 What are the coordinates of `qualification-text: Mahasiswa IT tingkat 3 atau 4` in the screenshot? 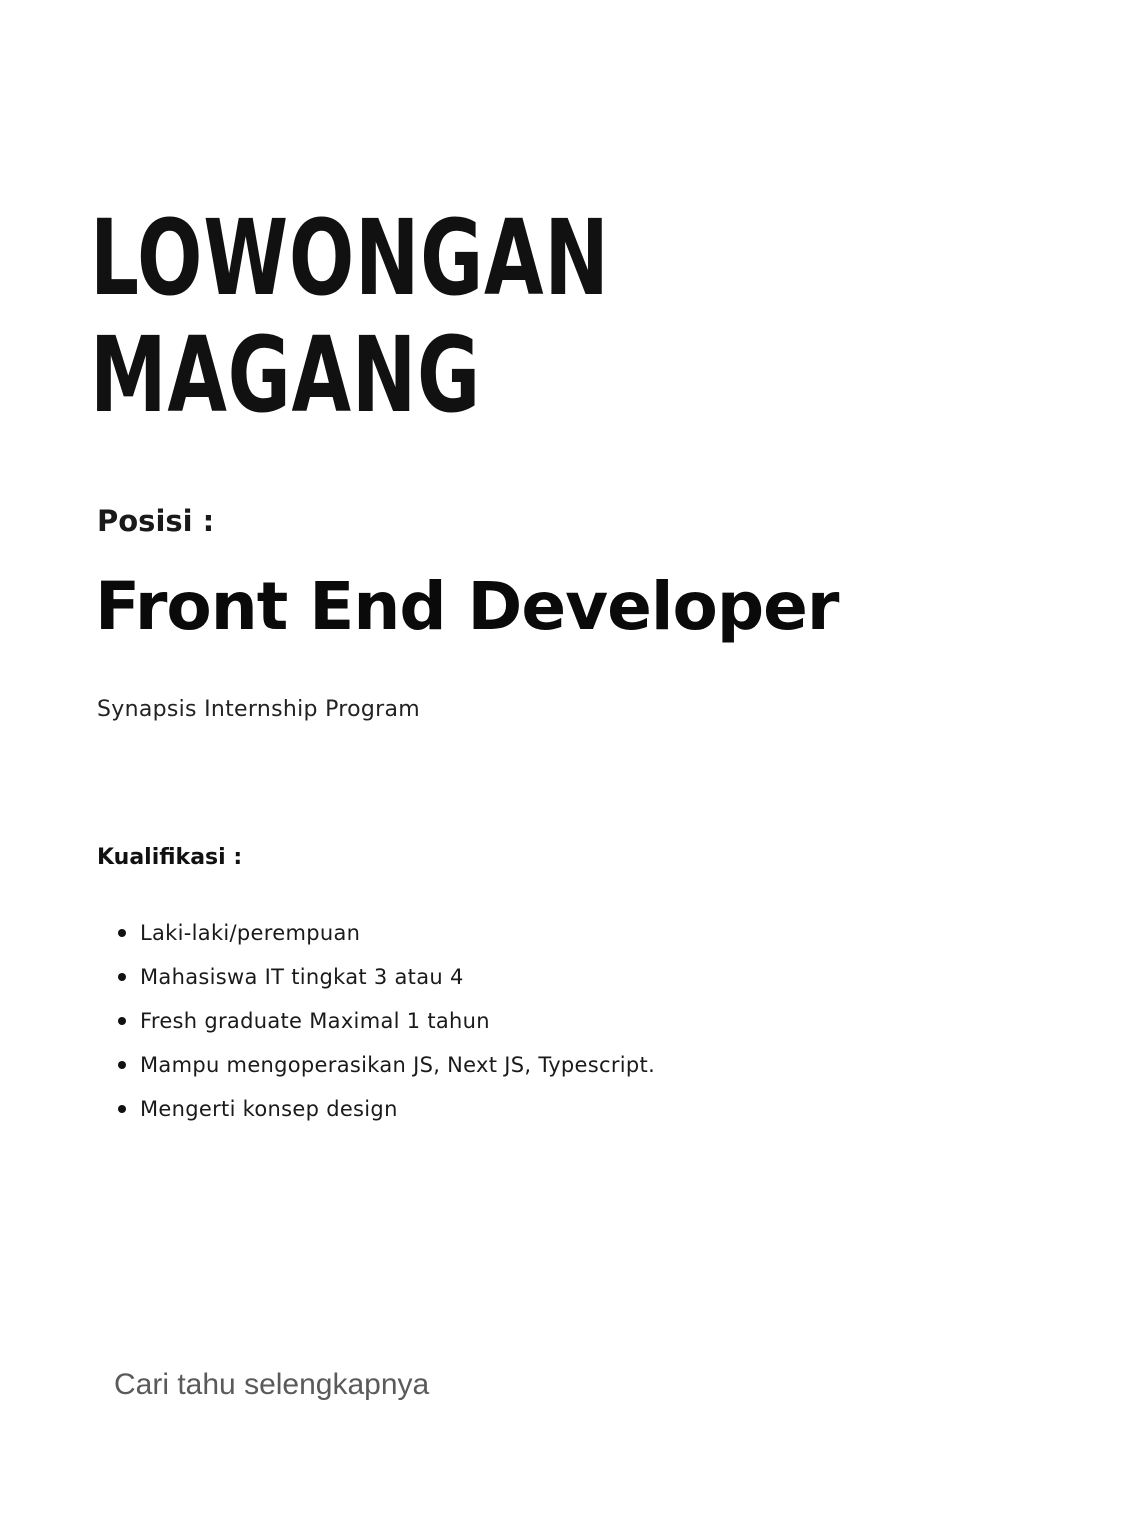 It's located at (302, 977).